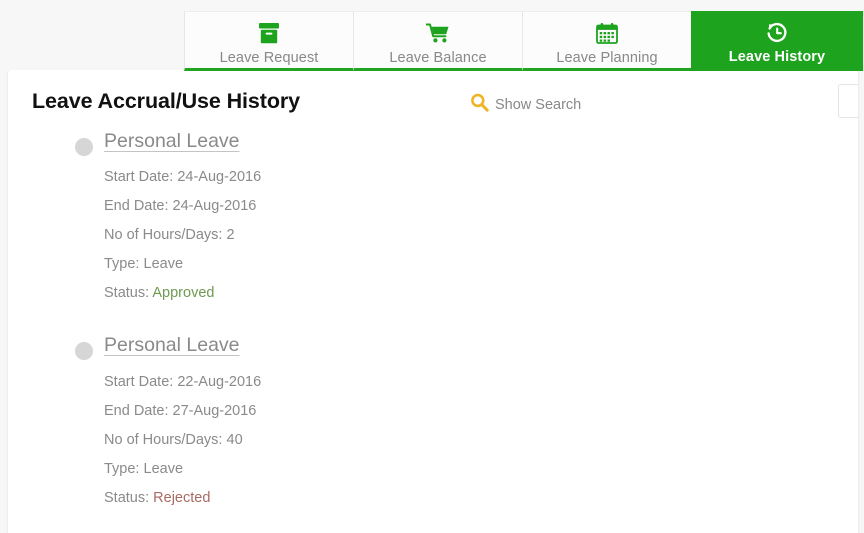 The height and width of the screenshot is (533, 864). I want to click on archive-box-icon, so click(269, 33).